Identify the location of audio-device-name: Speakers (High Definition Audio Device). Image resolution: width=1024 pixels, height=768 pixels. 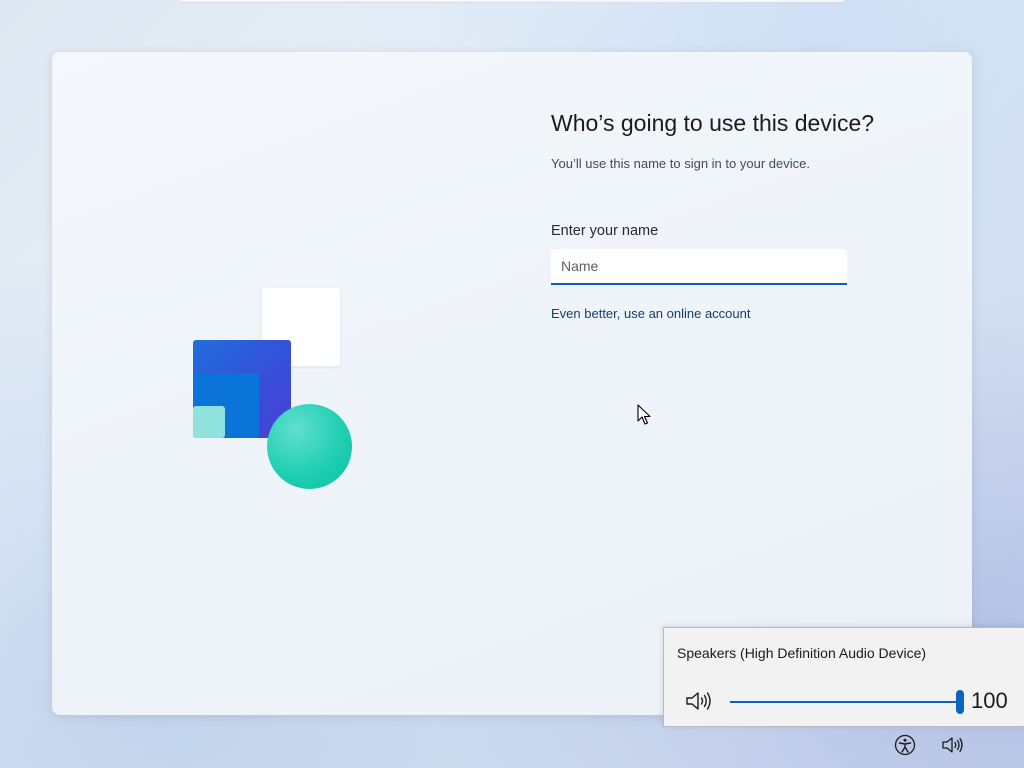
(802, 653).